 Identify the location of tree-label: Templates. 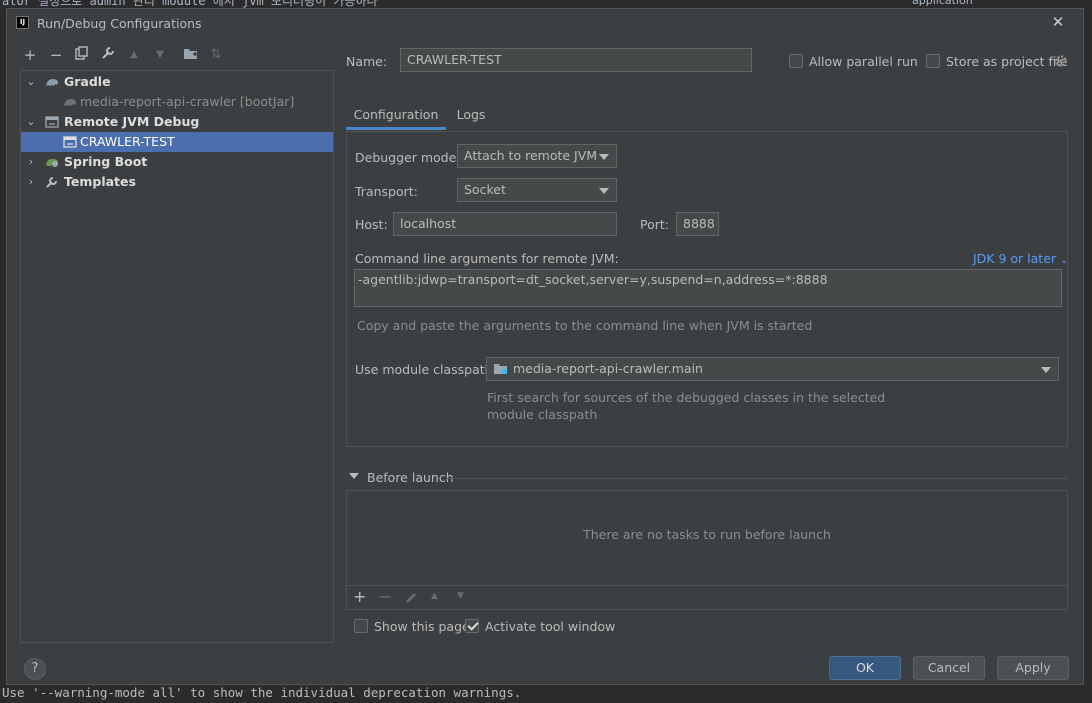
(100, 181).